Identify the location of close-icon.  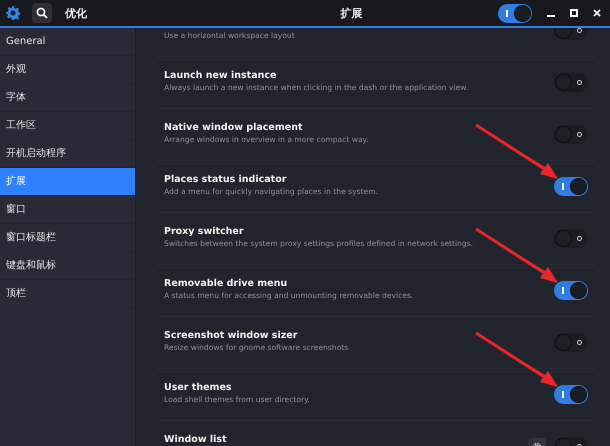
(597, 13).